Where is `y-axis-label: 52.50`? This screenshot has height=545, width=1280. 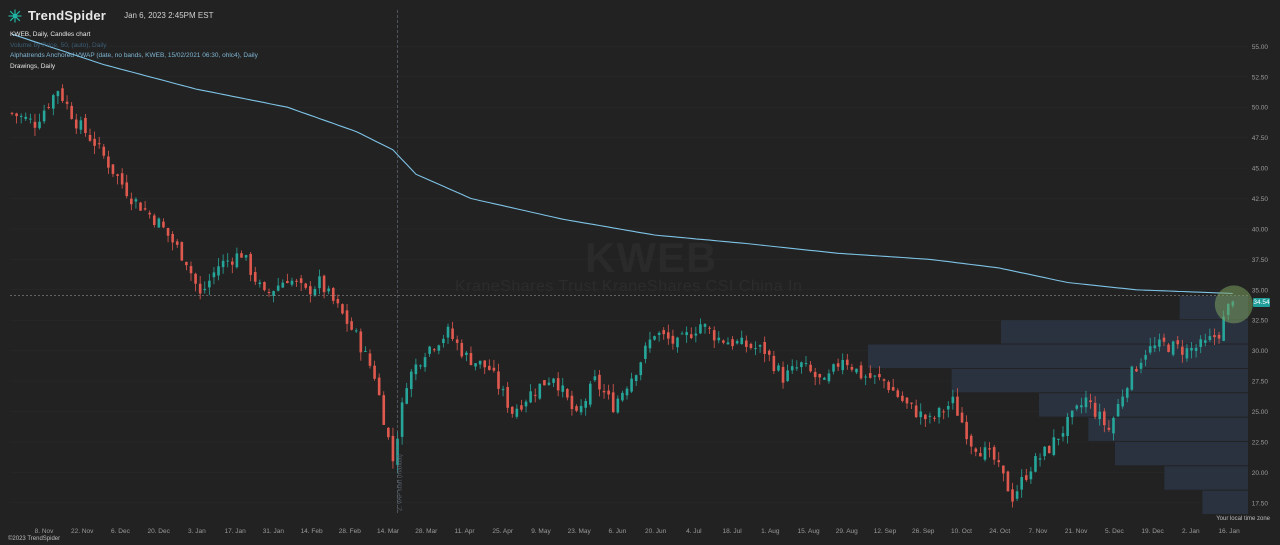
y-axis-label: 52.50 is located at coordinates (1260, 77).